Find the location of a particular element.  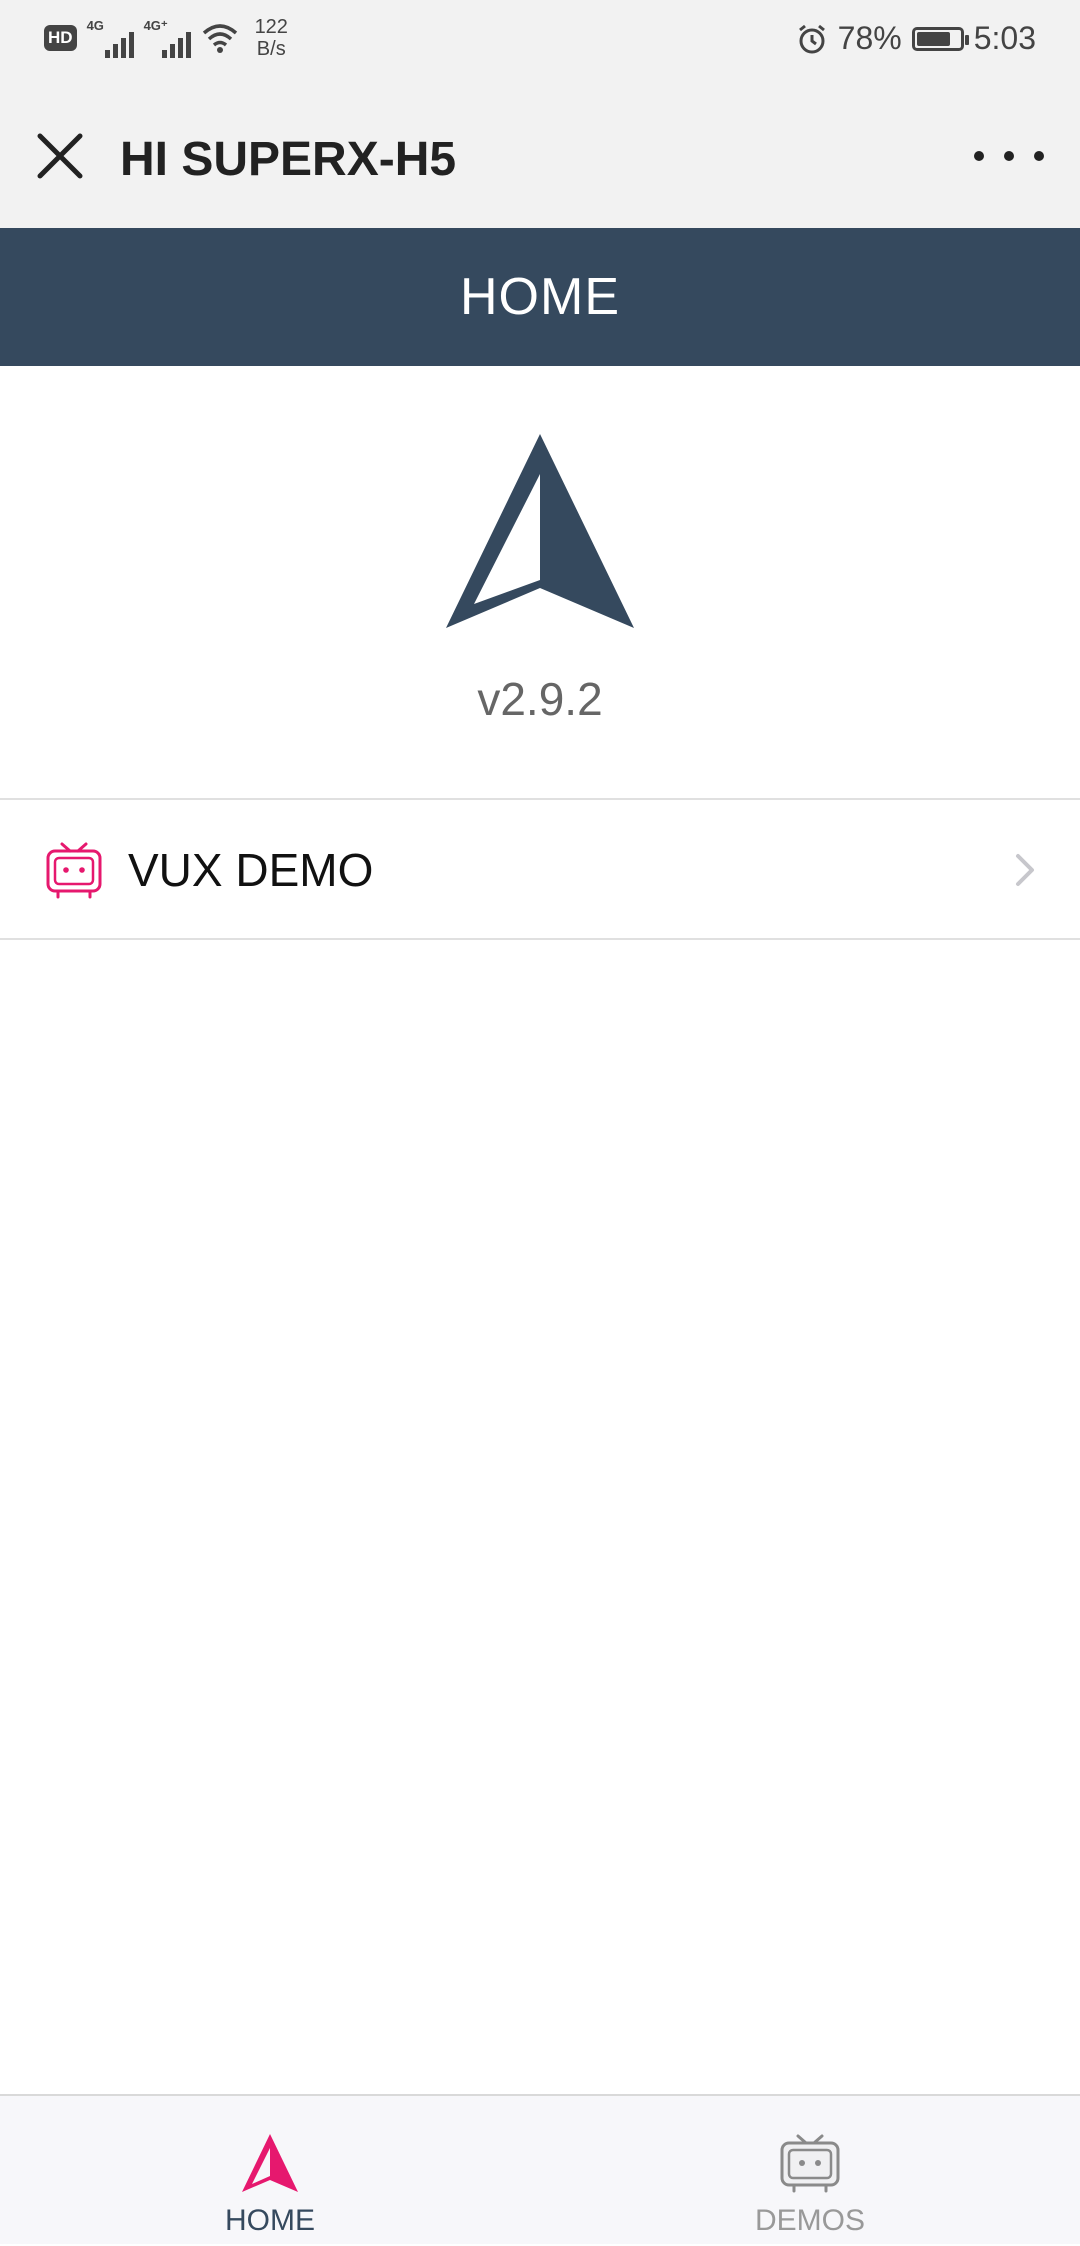

tab-home: HOME is located at coordinates (270, 2171).